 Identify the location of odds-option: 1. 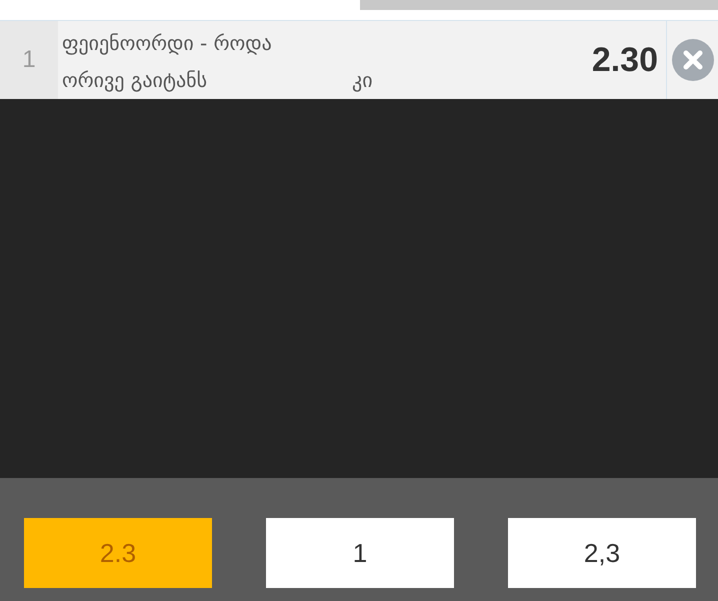
(360, 553).